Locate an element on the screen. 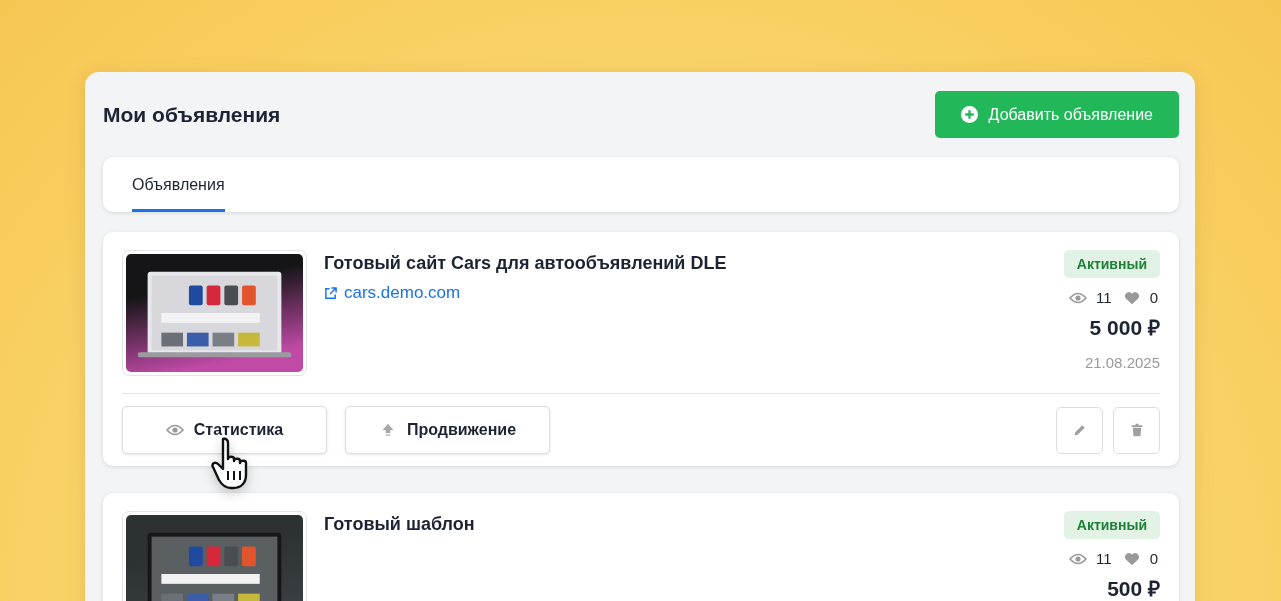 This screenshot has height=601, width=1281. price: 5 000 ₽ is located at coordinates (1124, 328).